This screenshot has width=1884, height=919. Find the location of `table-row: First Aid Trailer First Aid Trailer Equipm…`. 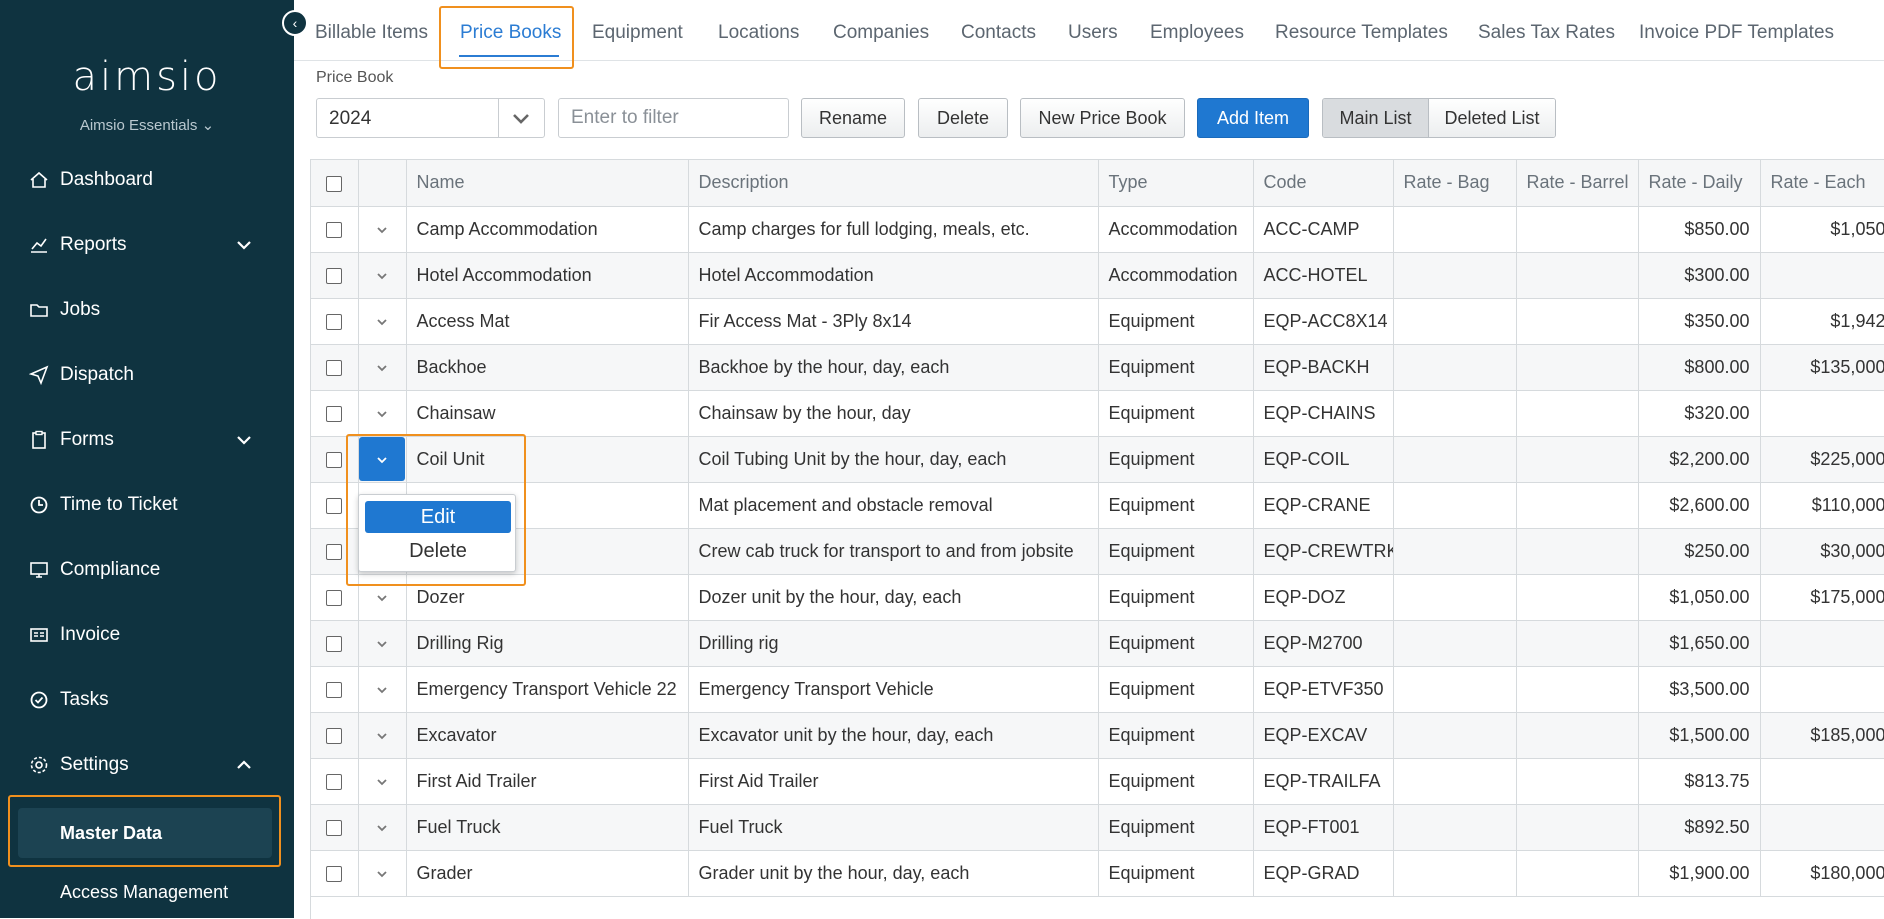

table-row: First Aid Trailer First Aid Trailer Equipm… is located at coordinates (1097, 781).